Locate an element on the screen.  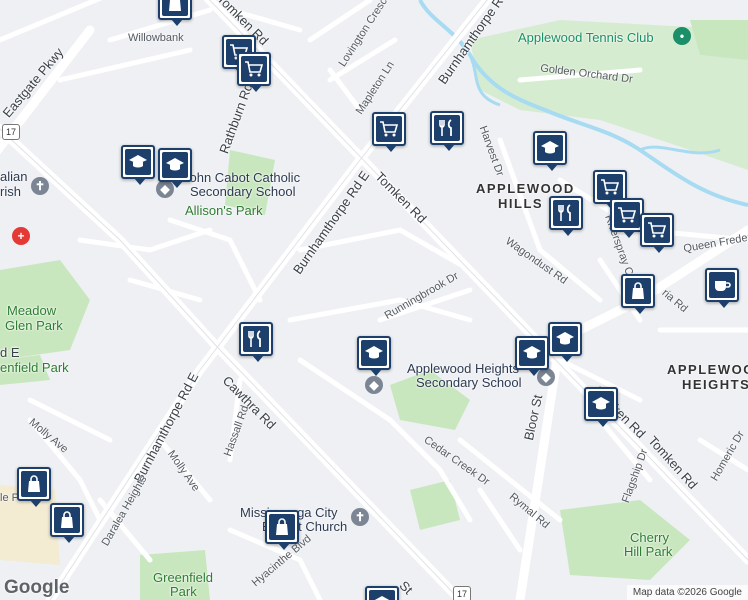
left-partial-label-1: alian is located at coordinates (14, 176).